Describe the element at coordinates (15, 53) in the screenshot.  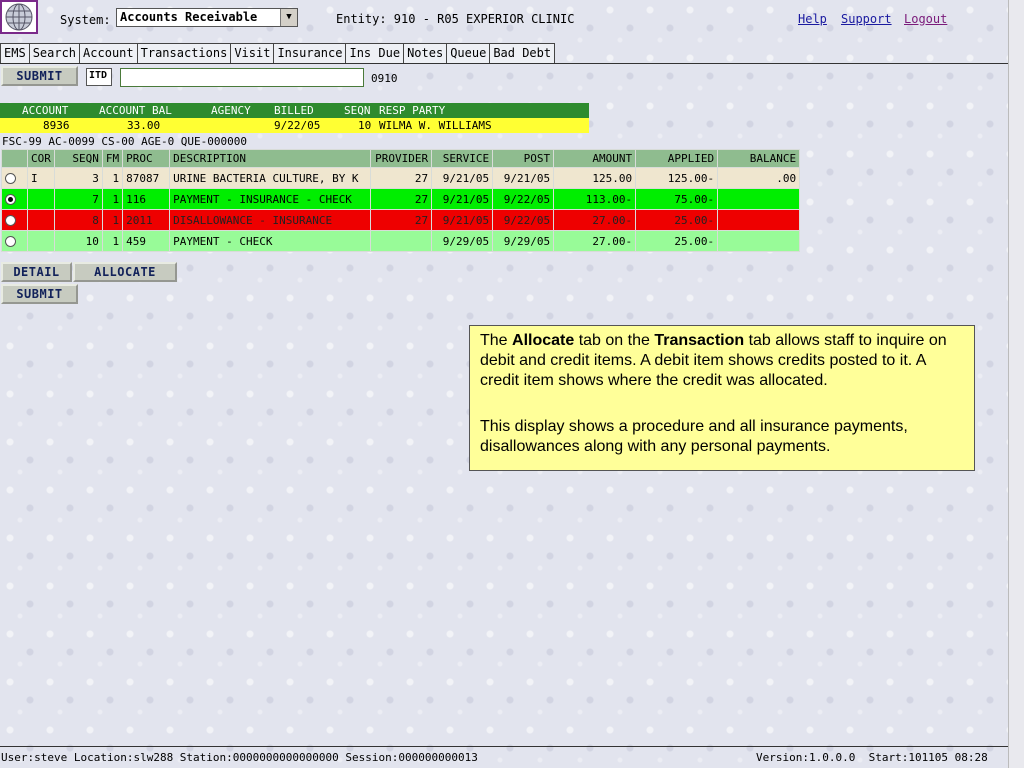
I see `tab-ems: EMS` at that location.